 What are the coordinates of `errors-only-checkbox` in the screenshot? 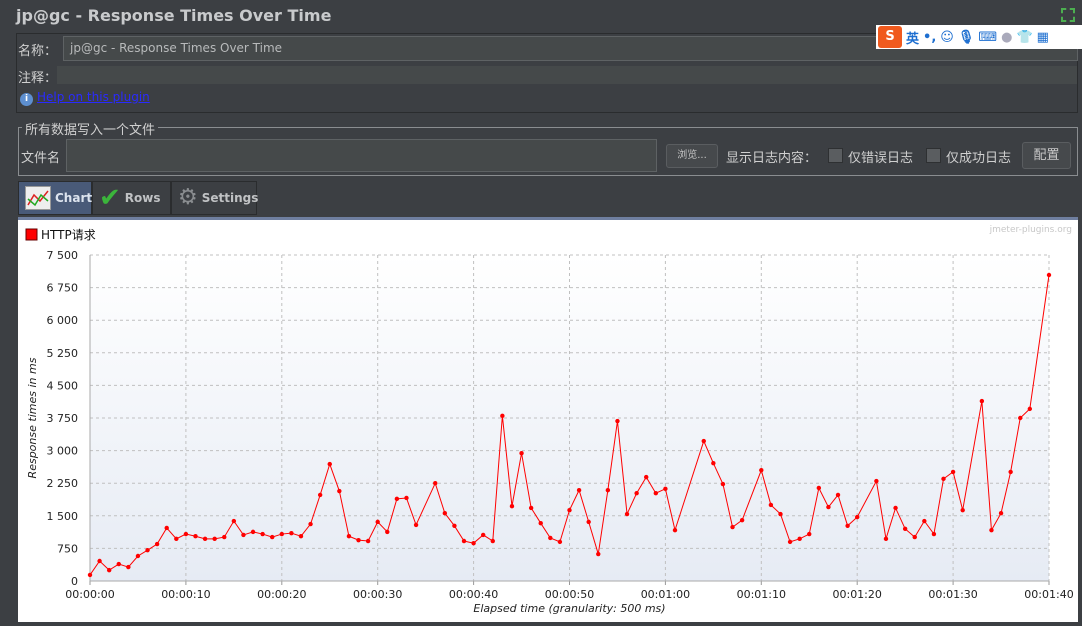 It's located at (835, 155).